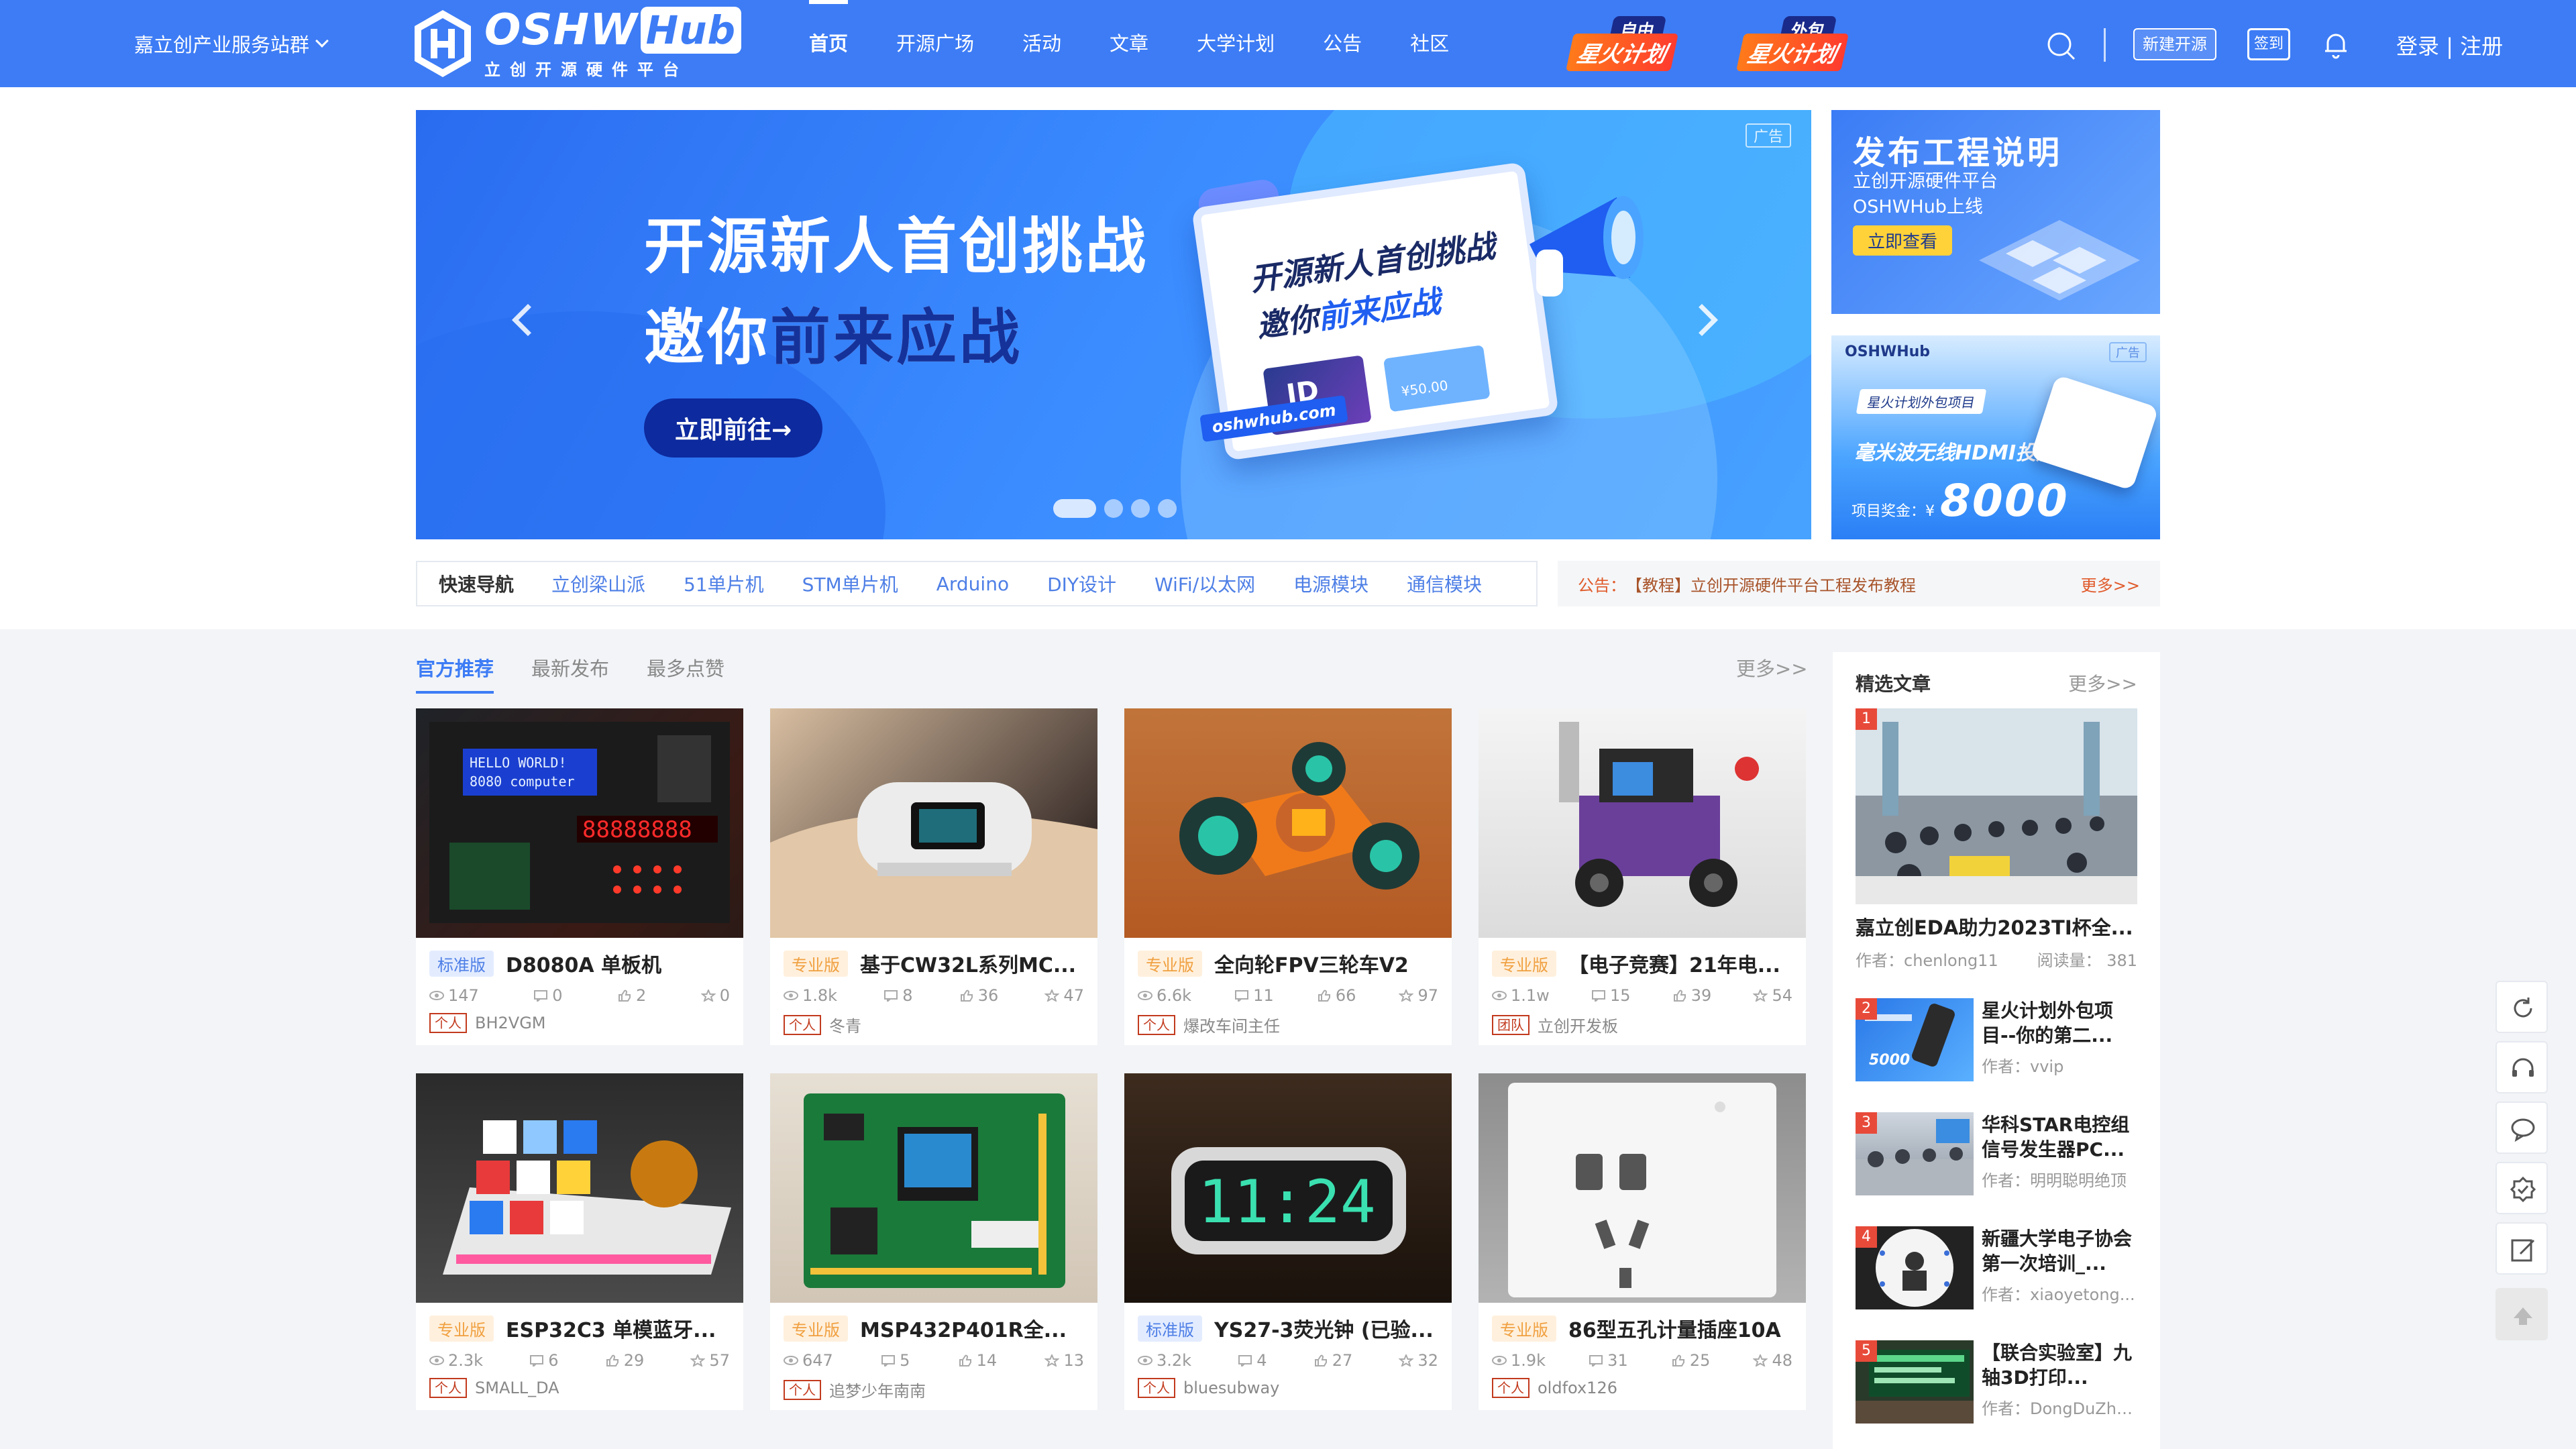 The image size is (2576, 1449). What do you see at coordinates (1236, 43) in the screenshot?
I see `nav-university: 大学计划` at bounding box center [1236, 43].